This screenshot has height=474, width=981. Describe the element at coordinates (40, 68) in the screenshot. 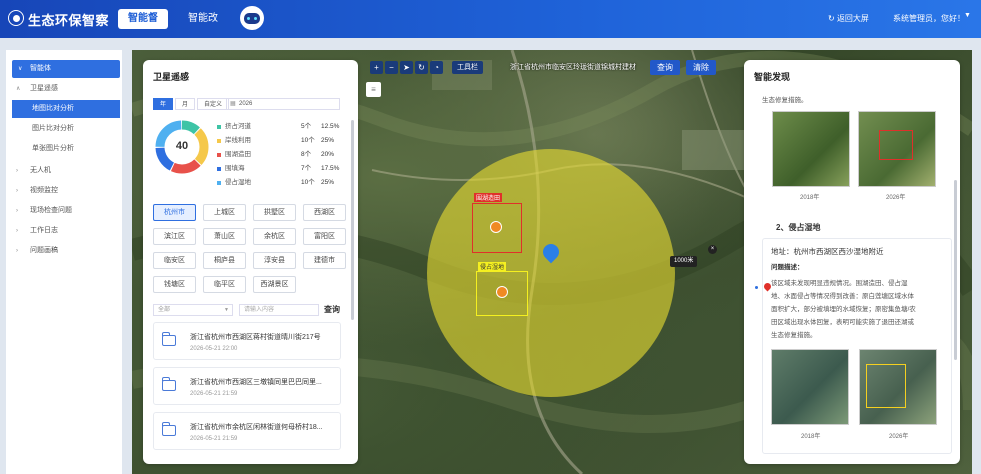

I see `sidebar-item-label: 智能体` at that location.